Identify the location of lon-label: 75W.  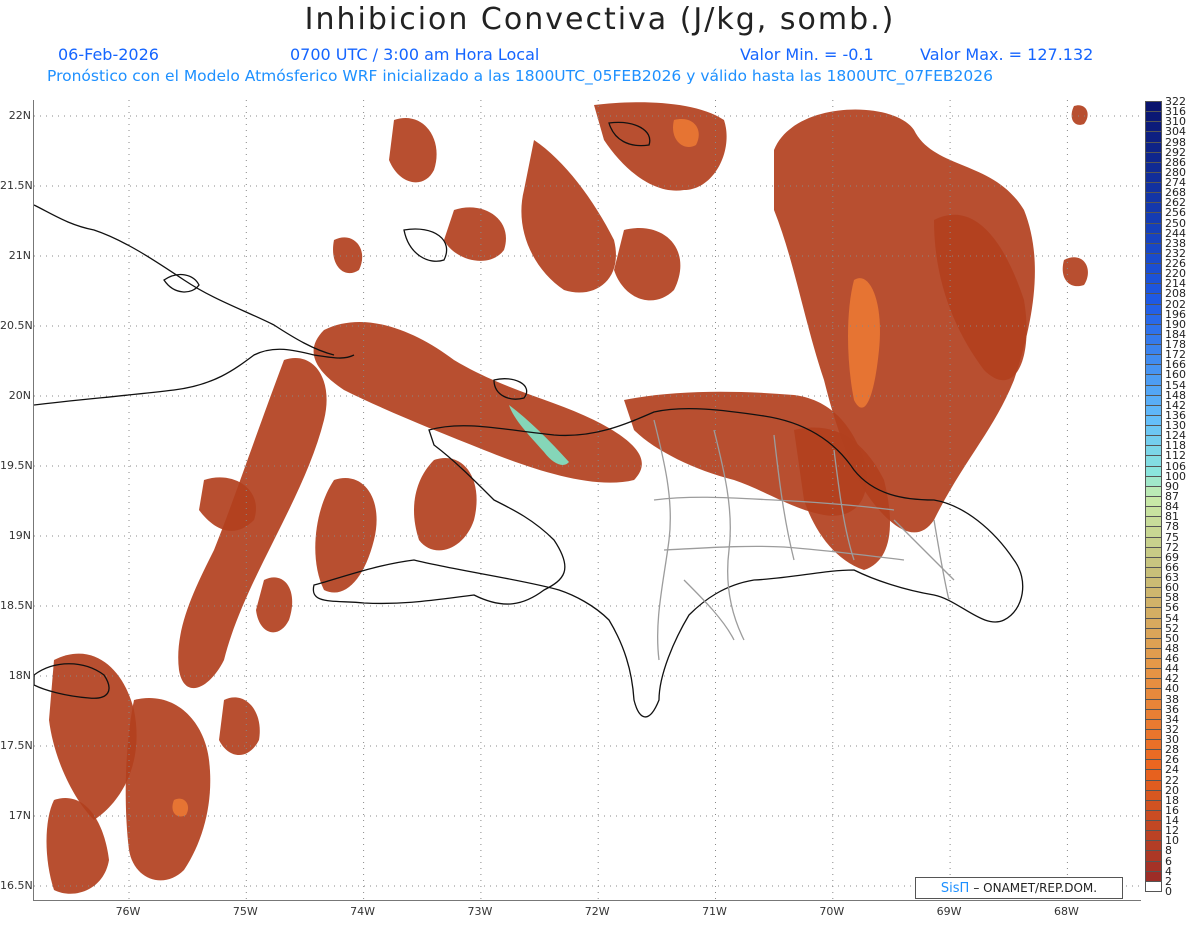
(245, 911).